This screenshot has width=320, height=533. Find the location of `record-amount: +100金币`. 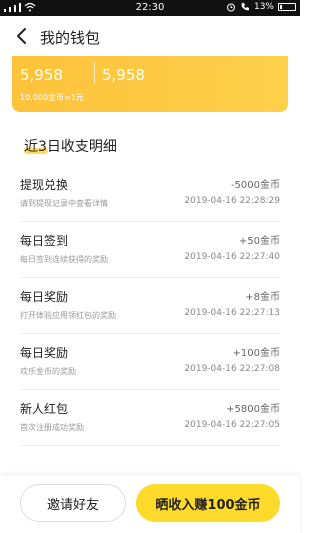

record-amount: +100金币 is located at coordinates (256, 353).